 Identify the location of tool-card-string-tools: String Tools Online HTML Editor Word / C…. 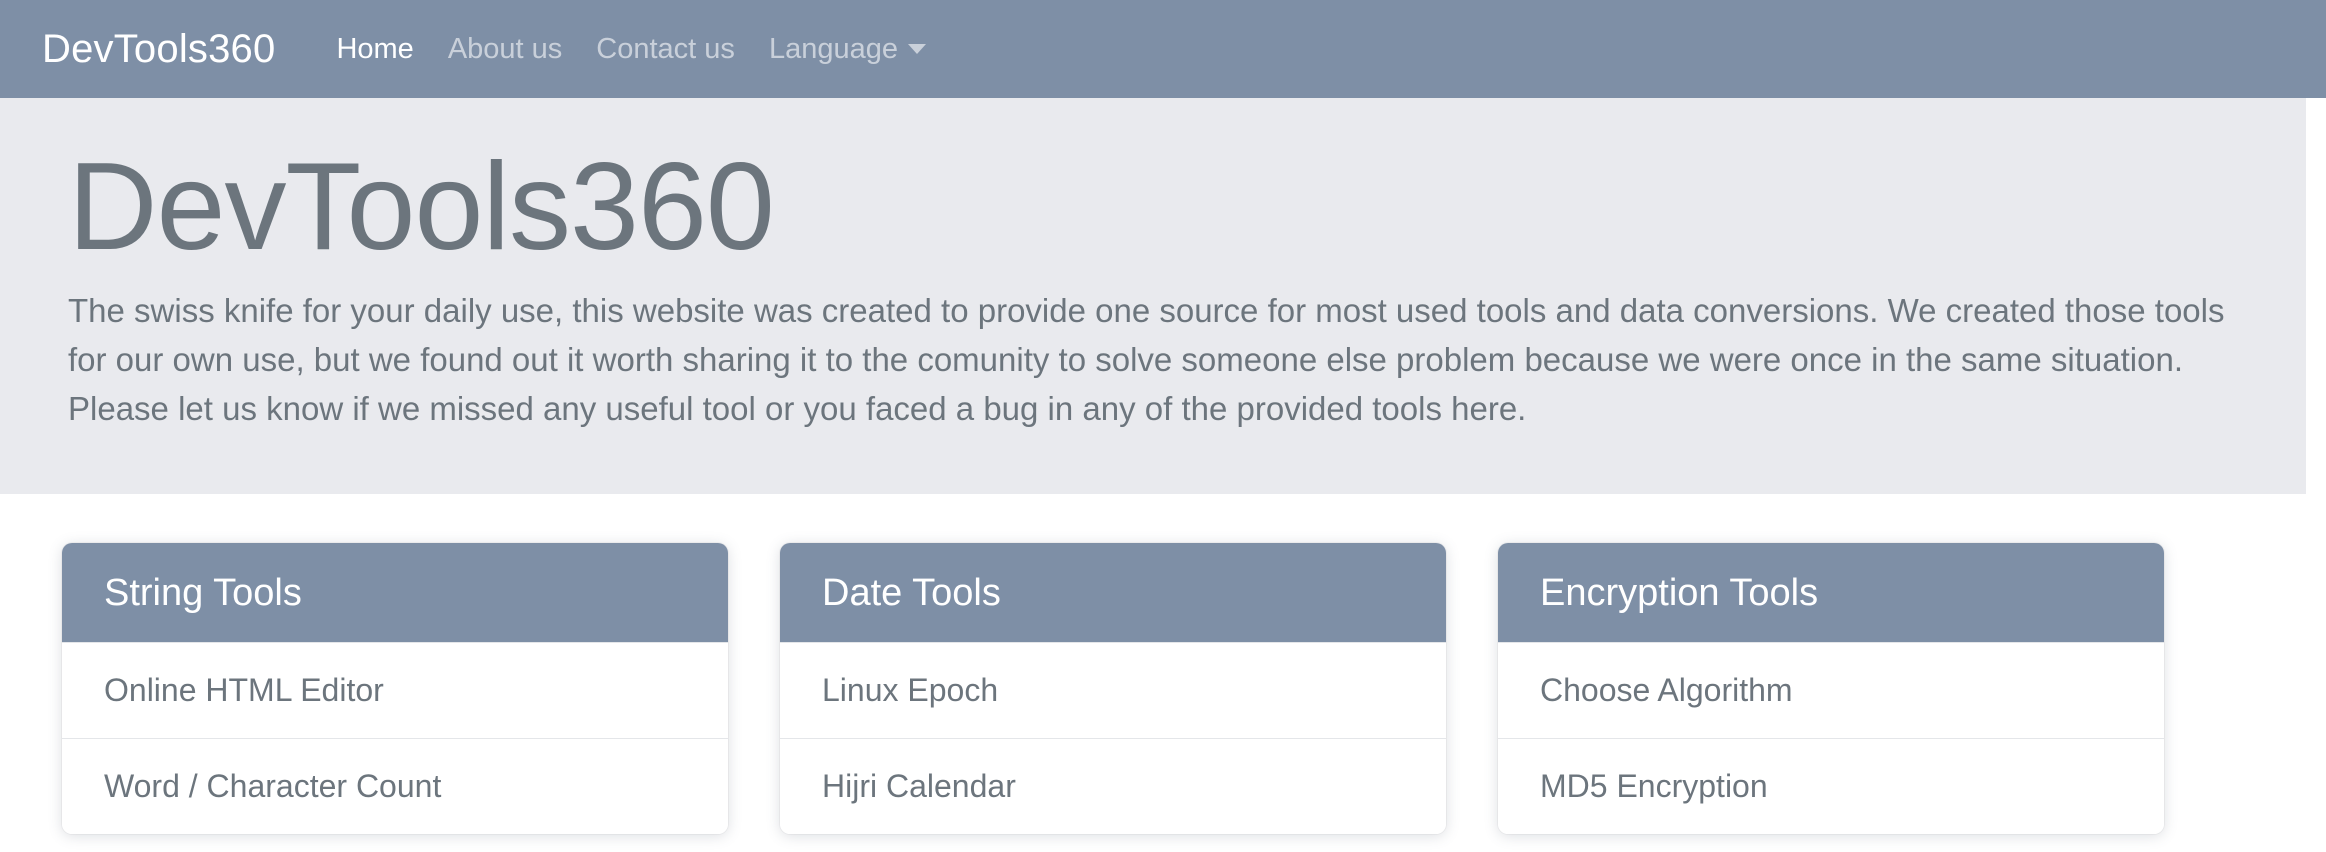
(395, 688).